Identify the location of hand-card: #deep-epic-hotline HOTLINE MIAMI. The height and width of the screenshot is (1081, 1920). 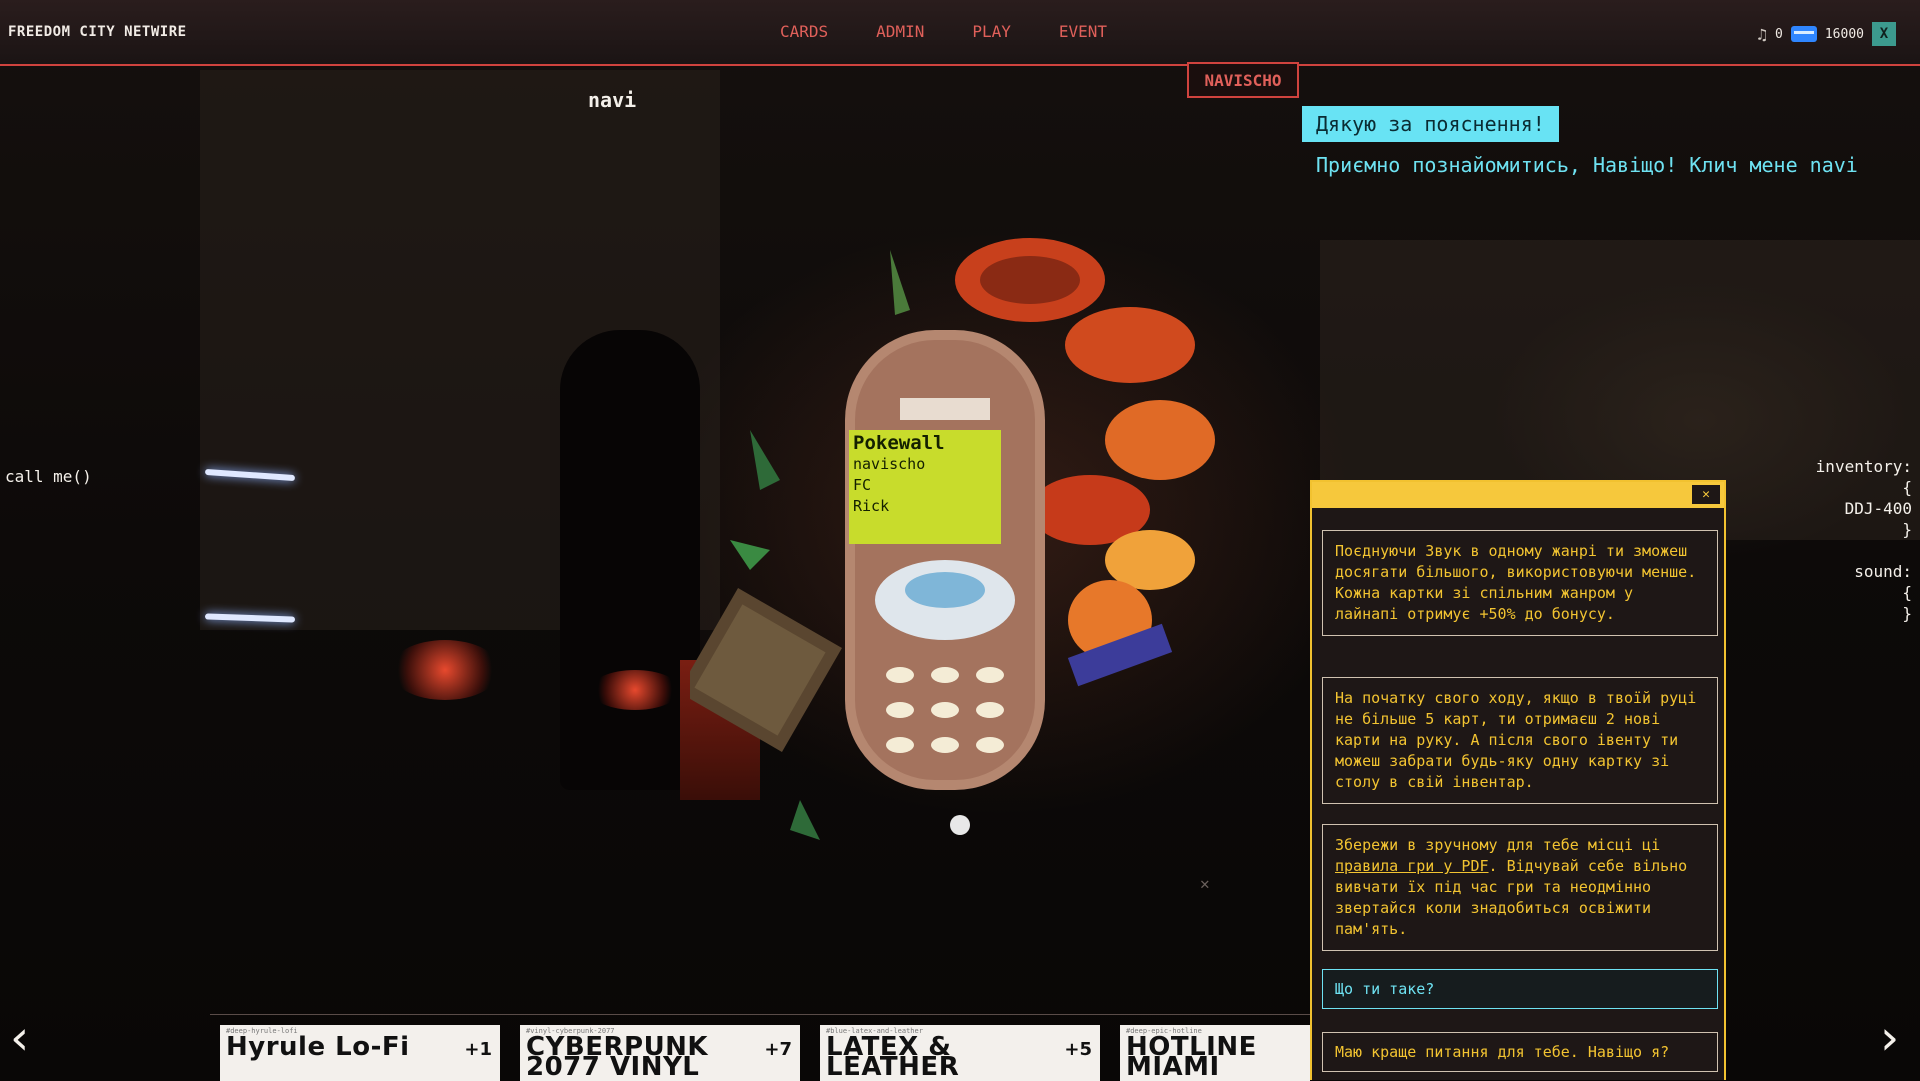
(1215, 1053).